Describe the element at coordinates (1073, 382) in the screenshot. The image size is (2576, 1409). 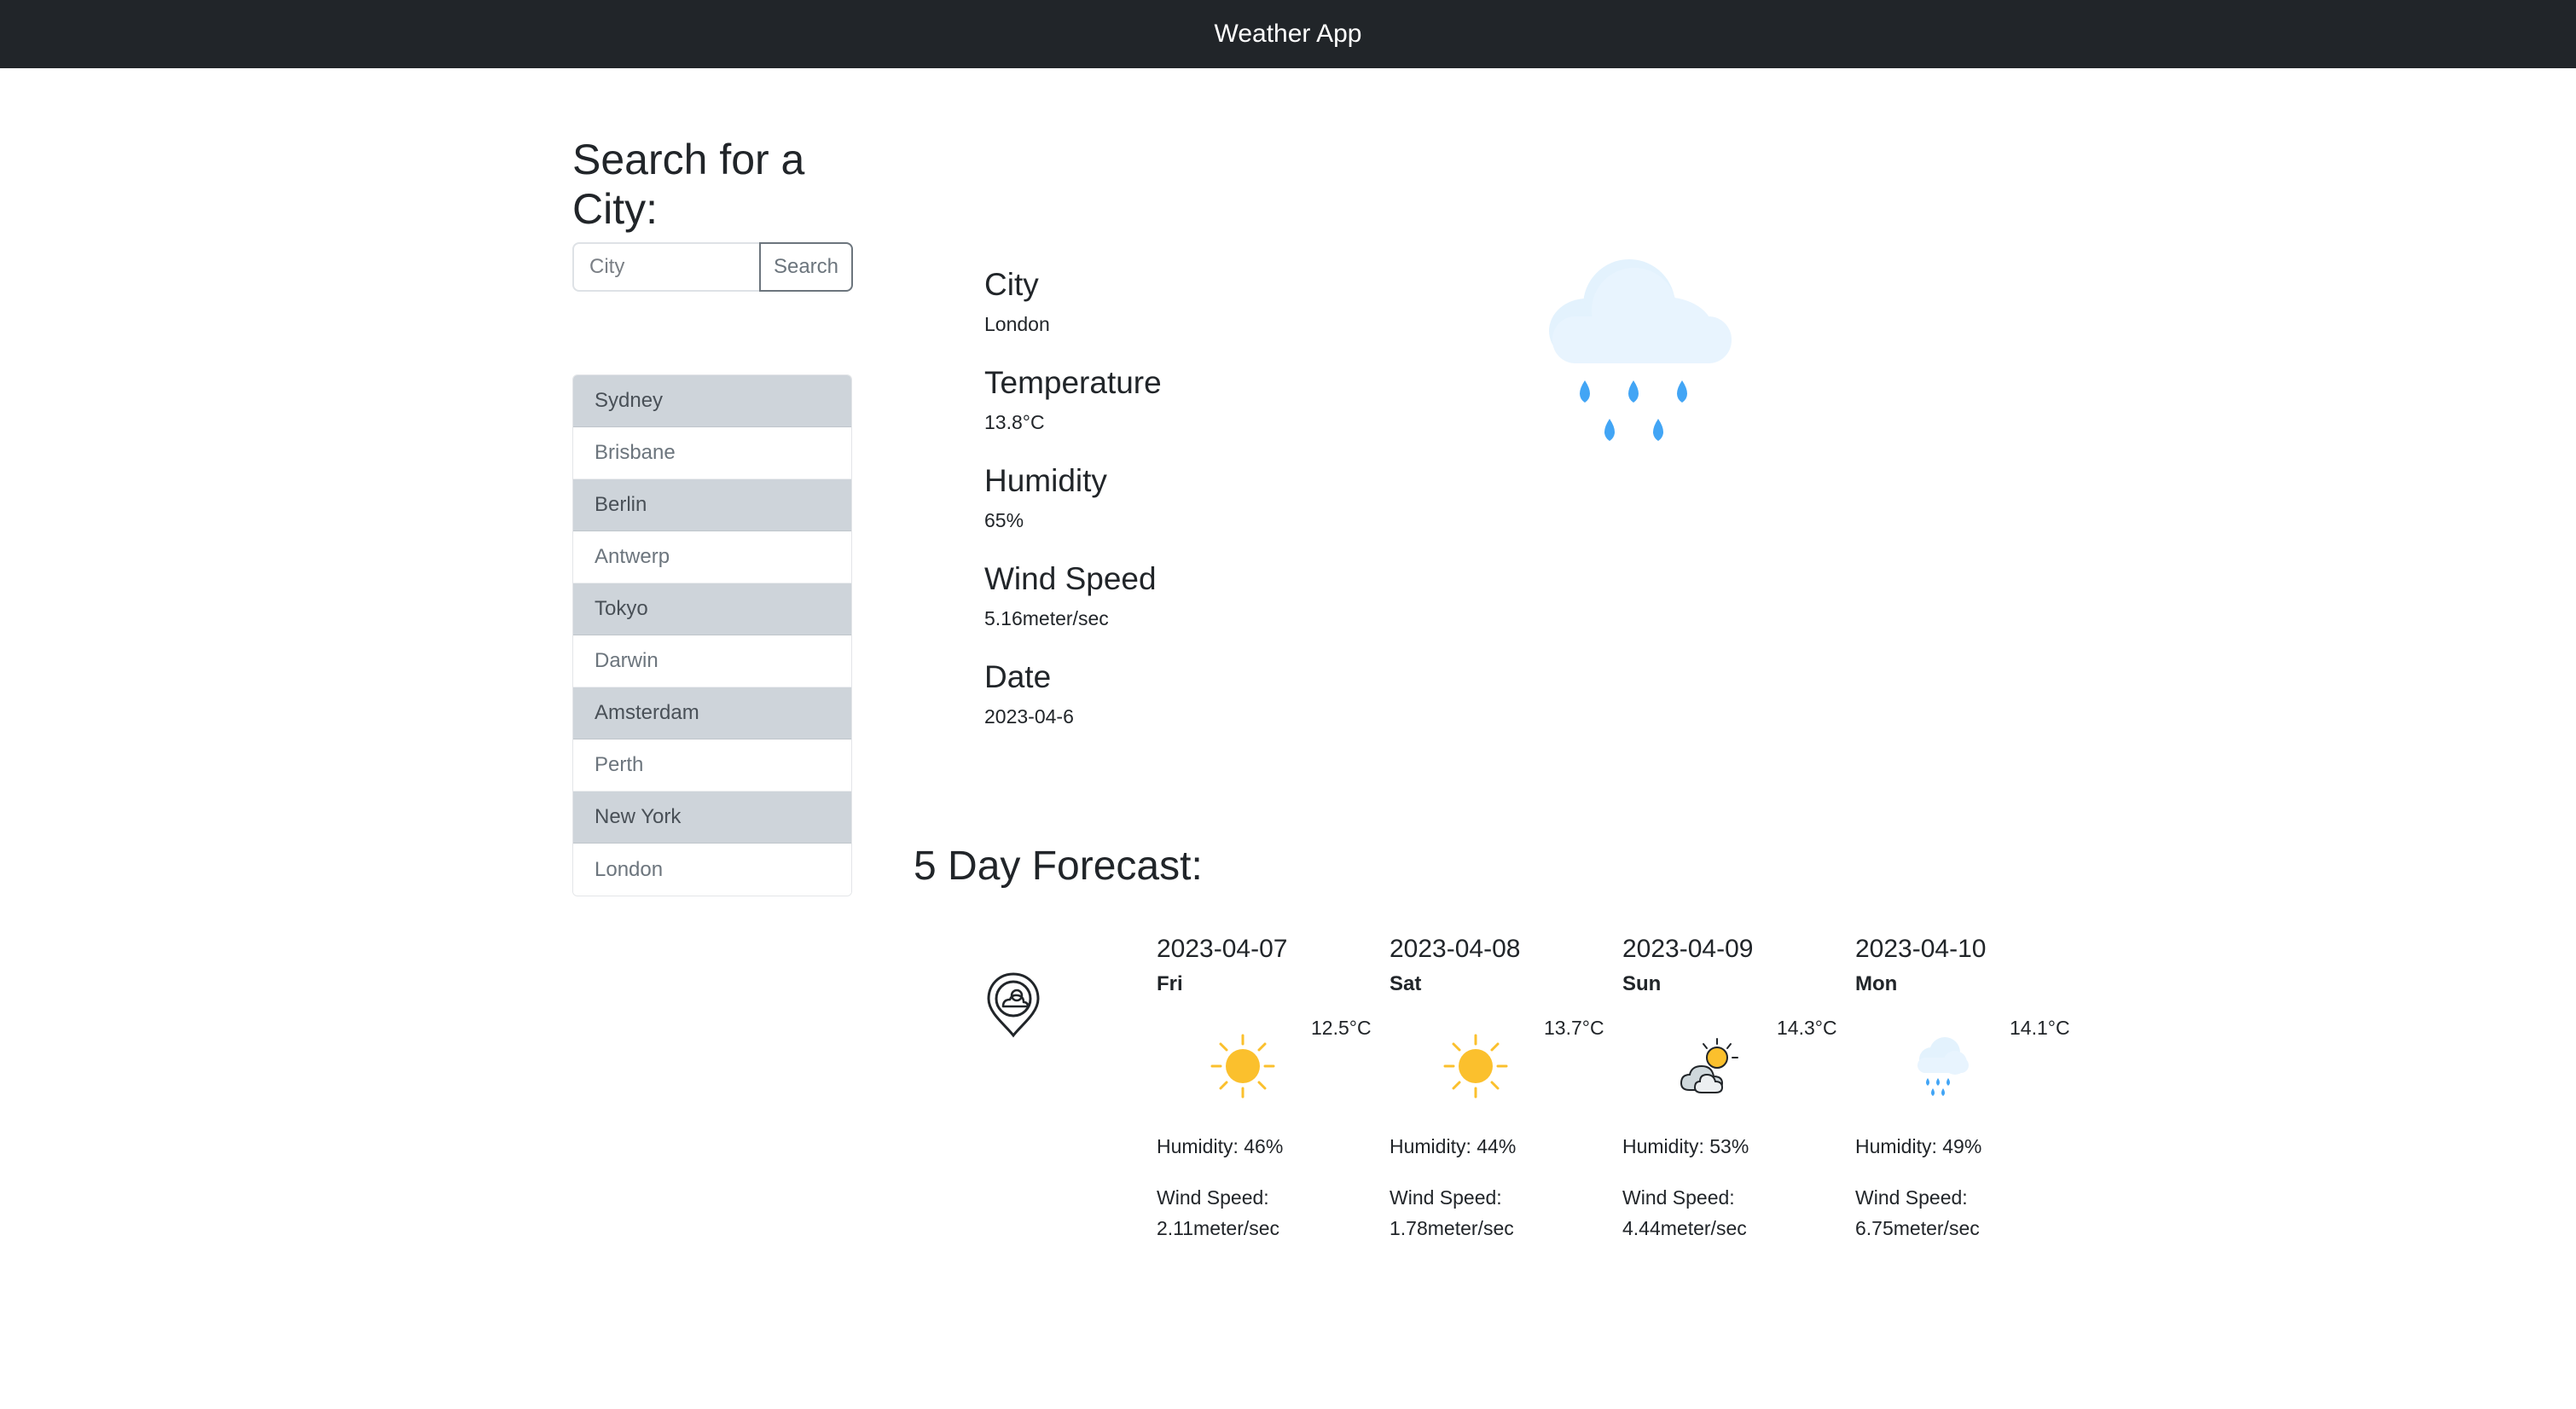
I see `temperature-label: Temperature` at that location.